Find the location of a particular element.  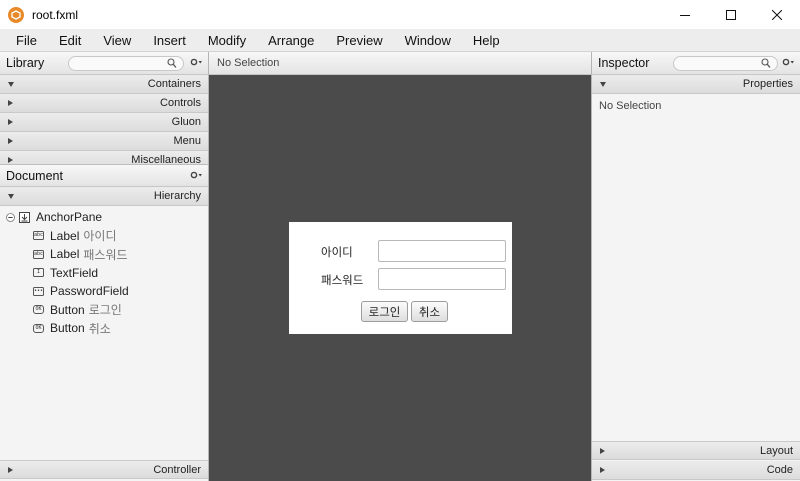

selection-bar: No Selection is located at coordinates (400, 63).